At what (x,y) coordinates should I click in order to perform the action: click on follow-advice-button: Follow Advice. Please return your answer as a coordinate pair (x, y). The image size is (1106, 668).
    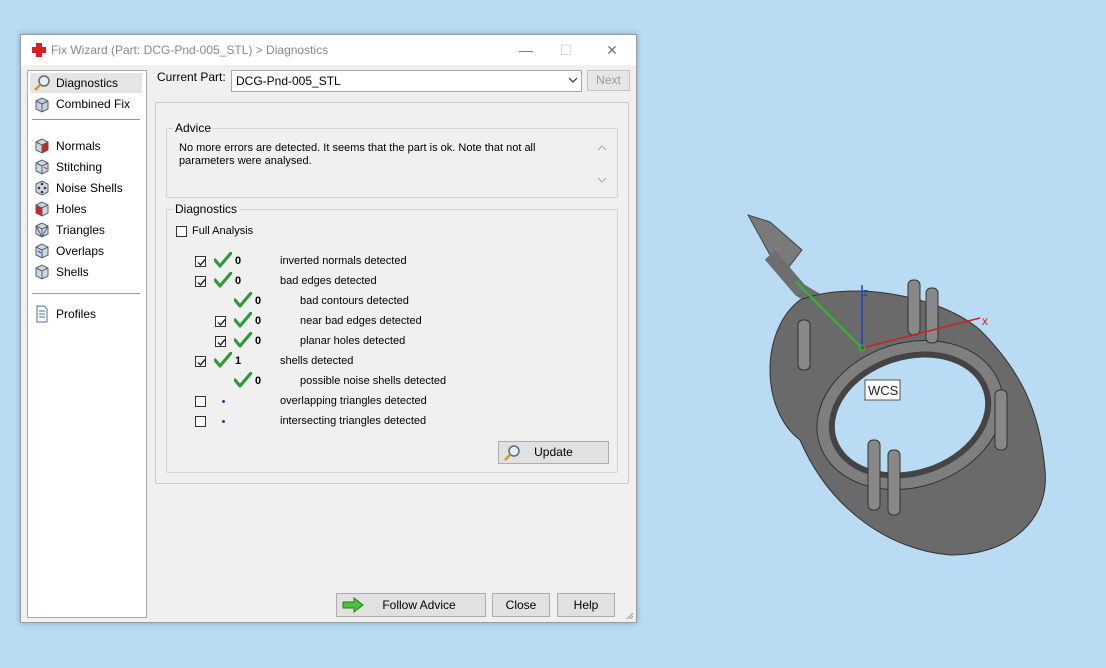
    Looking at the image, I should click on (411, 605).